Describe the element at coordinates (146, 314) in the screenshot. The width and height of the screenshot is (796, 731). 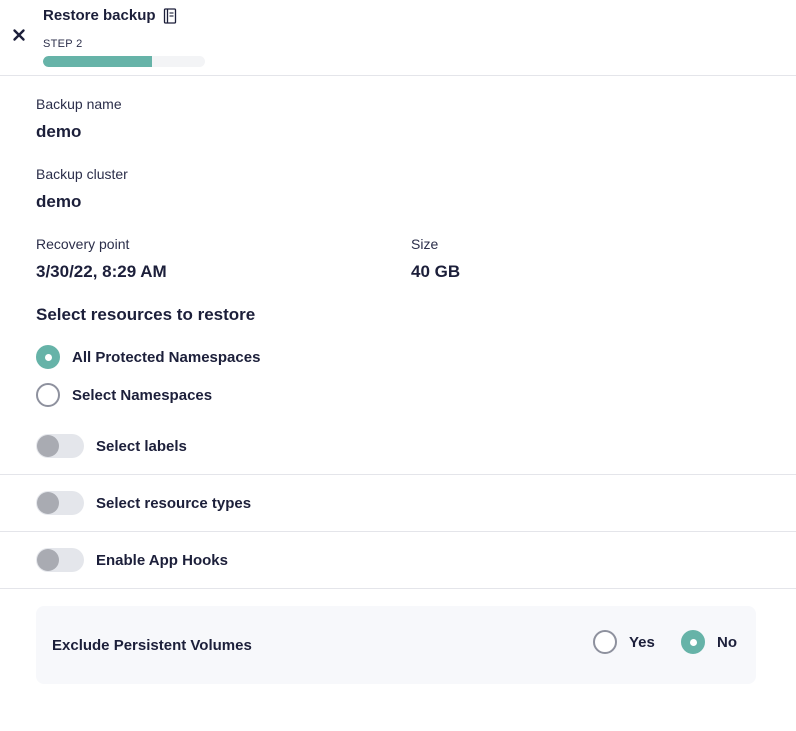
I see `select-resources-title: Select resources to restore` at that location.